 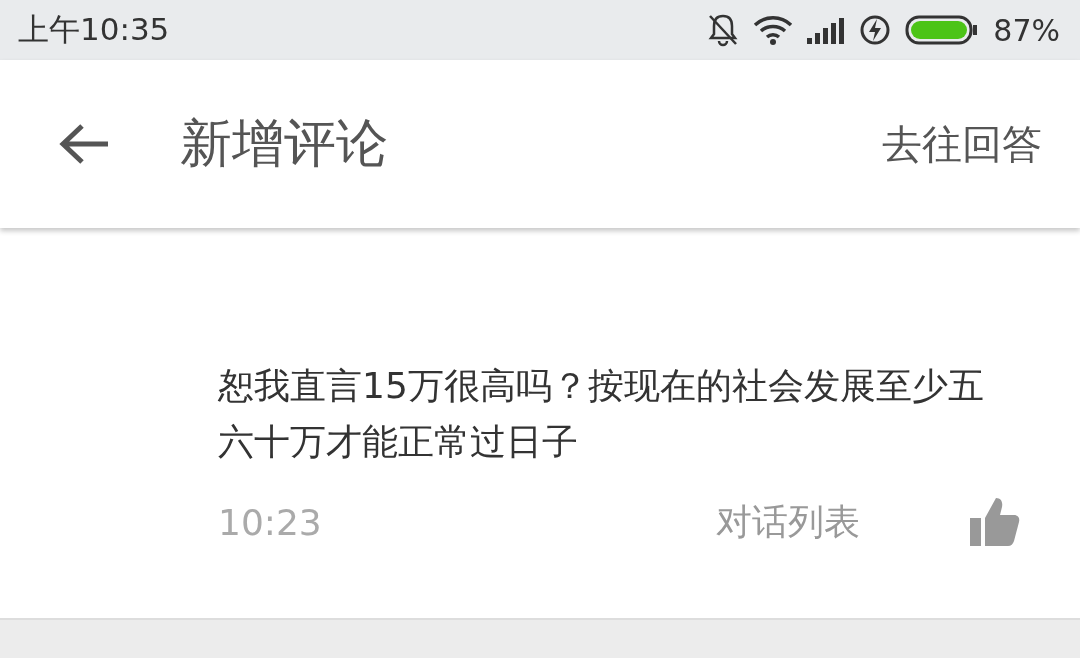 What do you see at coordinates (995, 522) in the screenshot?
I see `like-button` at bounding box center [995, 522].